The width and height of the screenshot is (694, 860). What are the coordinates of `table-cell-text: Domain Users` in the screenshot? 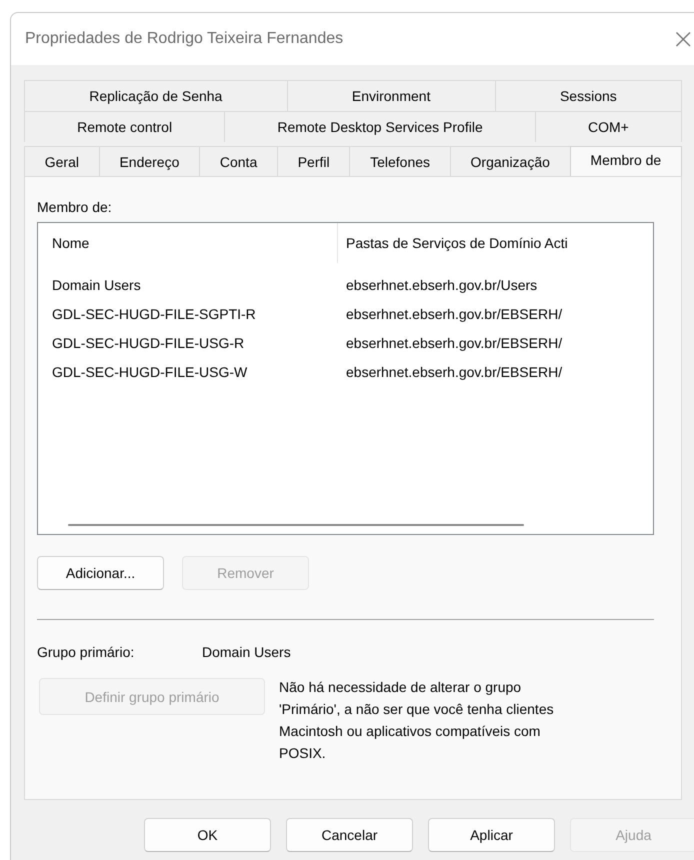 It's located at (96, 284).